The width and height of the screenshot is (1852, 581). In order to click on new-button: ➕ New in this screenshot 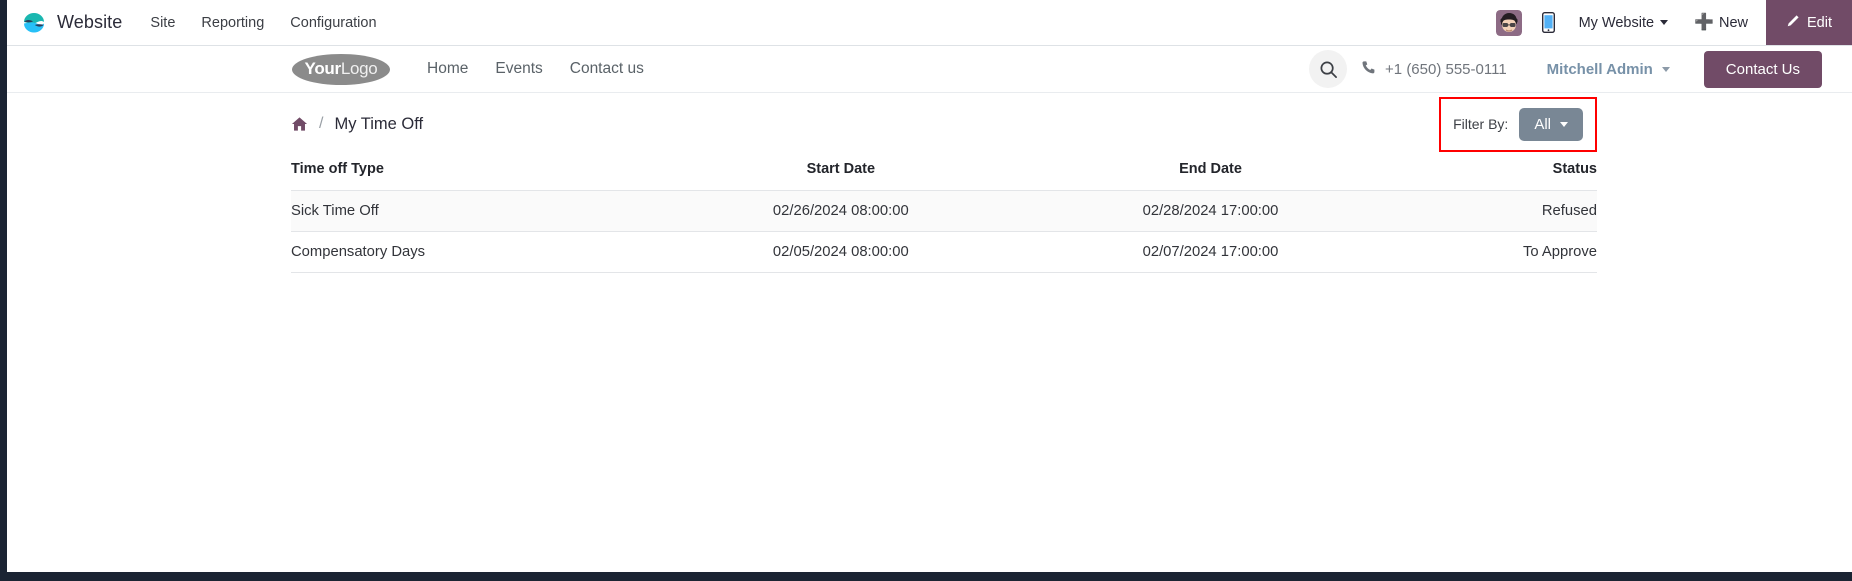, I will do `click(1721, 22)`.